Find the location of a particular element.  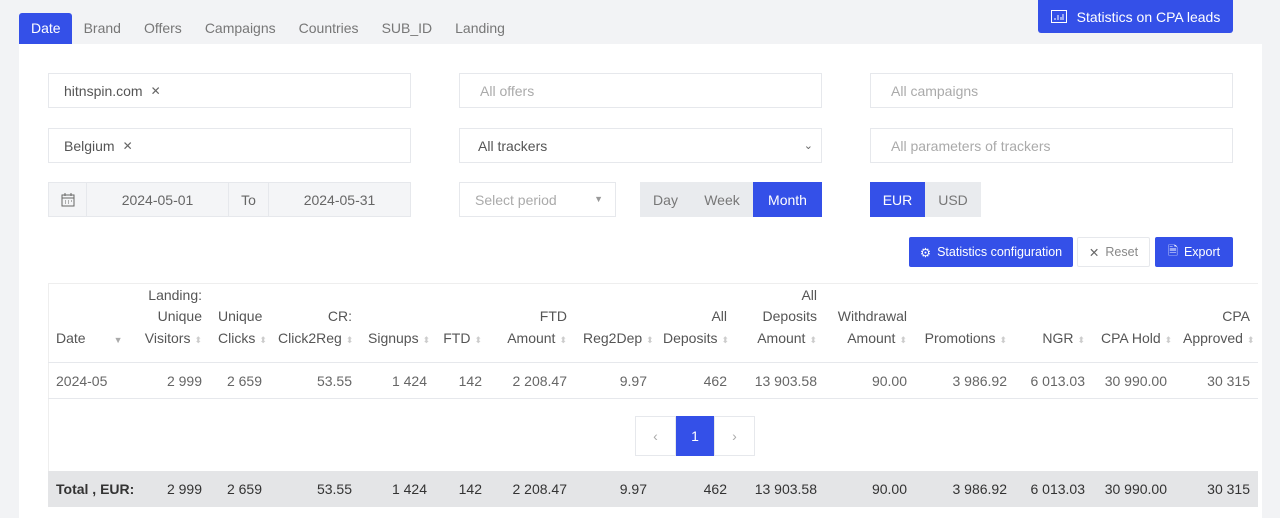

column-header: Landing: Unique Visitors ⬍ is located at coordinates (172, 323).